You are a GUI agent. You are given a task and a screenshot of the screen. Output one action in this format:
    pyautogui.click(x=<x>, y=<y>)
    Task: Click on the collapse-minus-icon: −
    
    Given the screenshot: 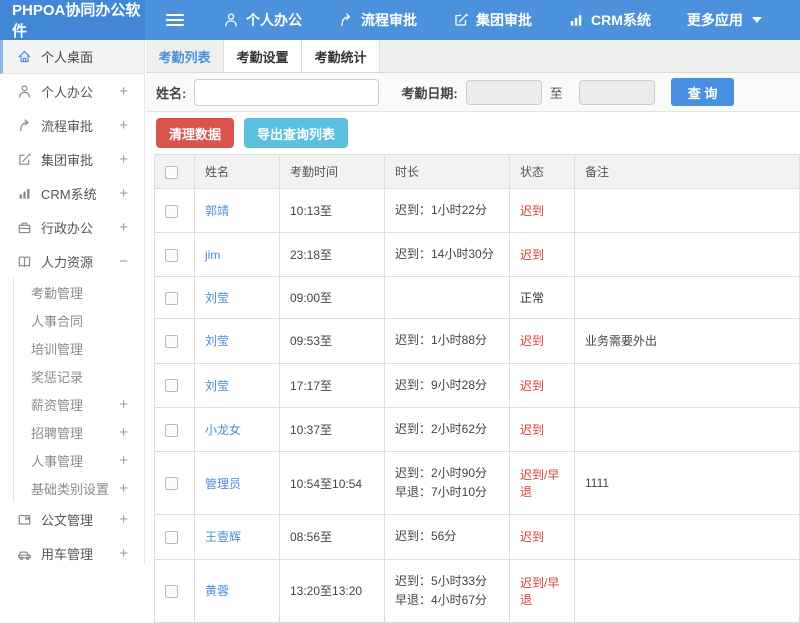 What is the action you would take?
    pyautogui.click(x=124, y=261)
    